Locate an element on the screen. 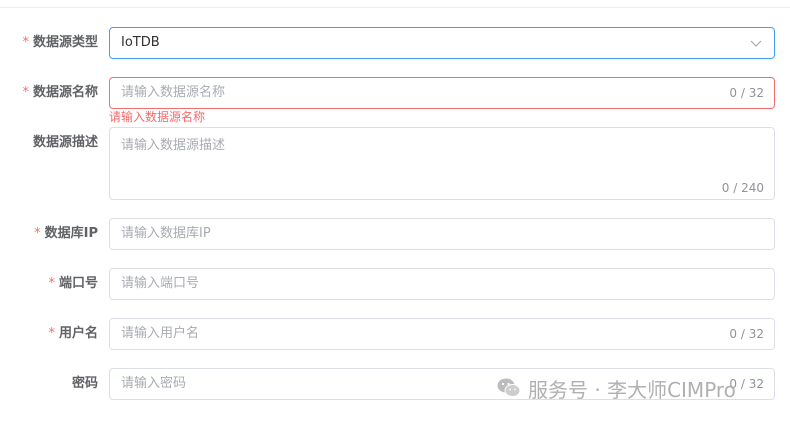 This screenshot has height=421, width=790. database-ip-placeholder: 请输入数据库IP is located at coordinates (166, 233).